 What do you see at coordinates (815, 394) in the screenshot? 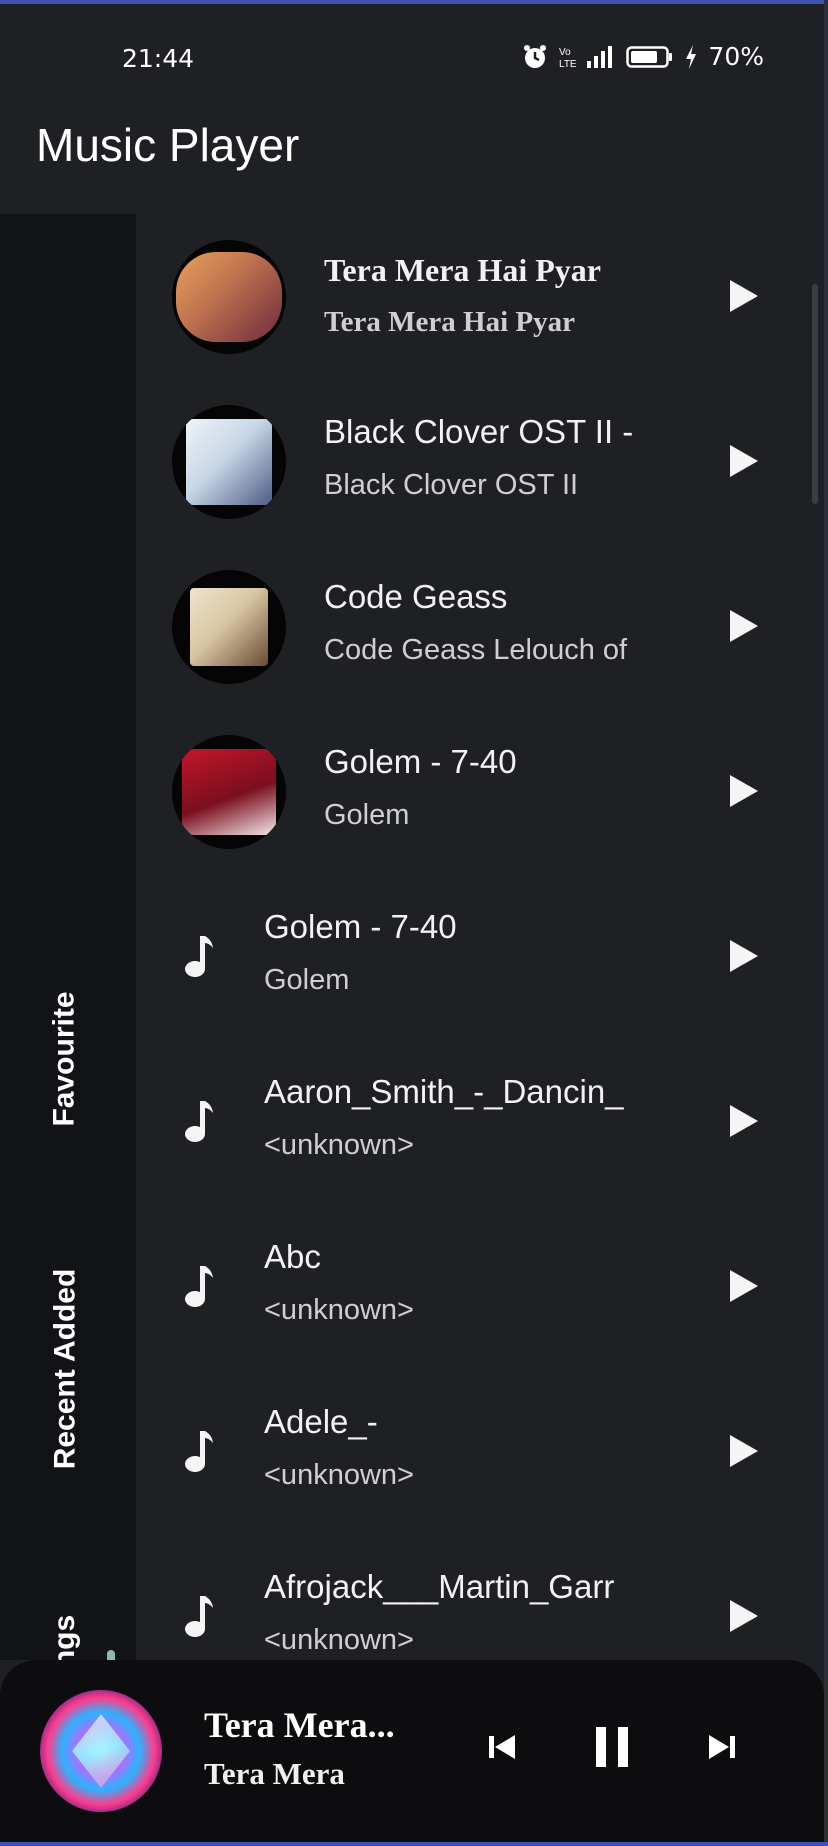
I see `list-scrollbar` at bounding box center [815, 394].